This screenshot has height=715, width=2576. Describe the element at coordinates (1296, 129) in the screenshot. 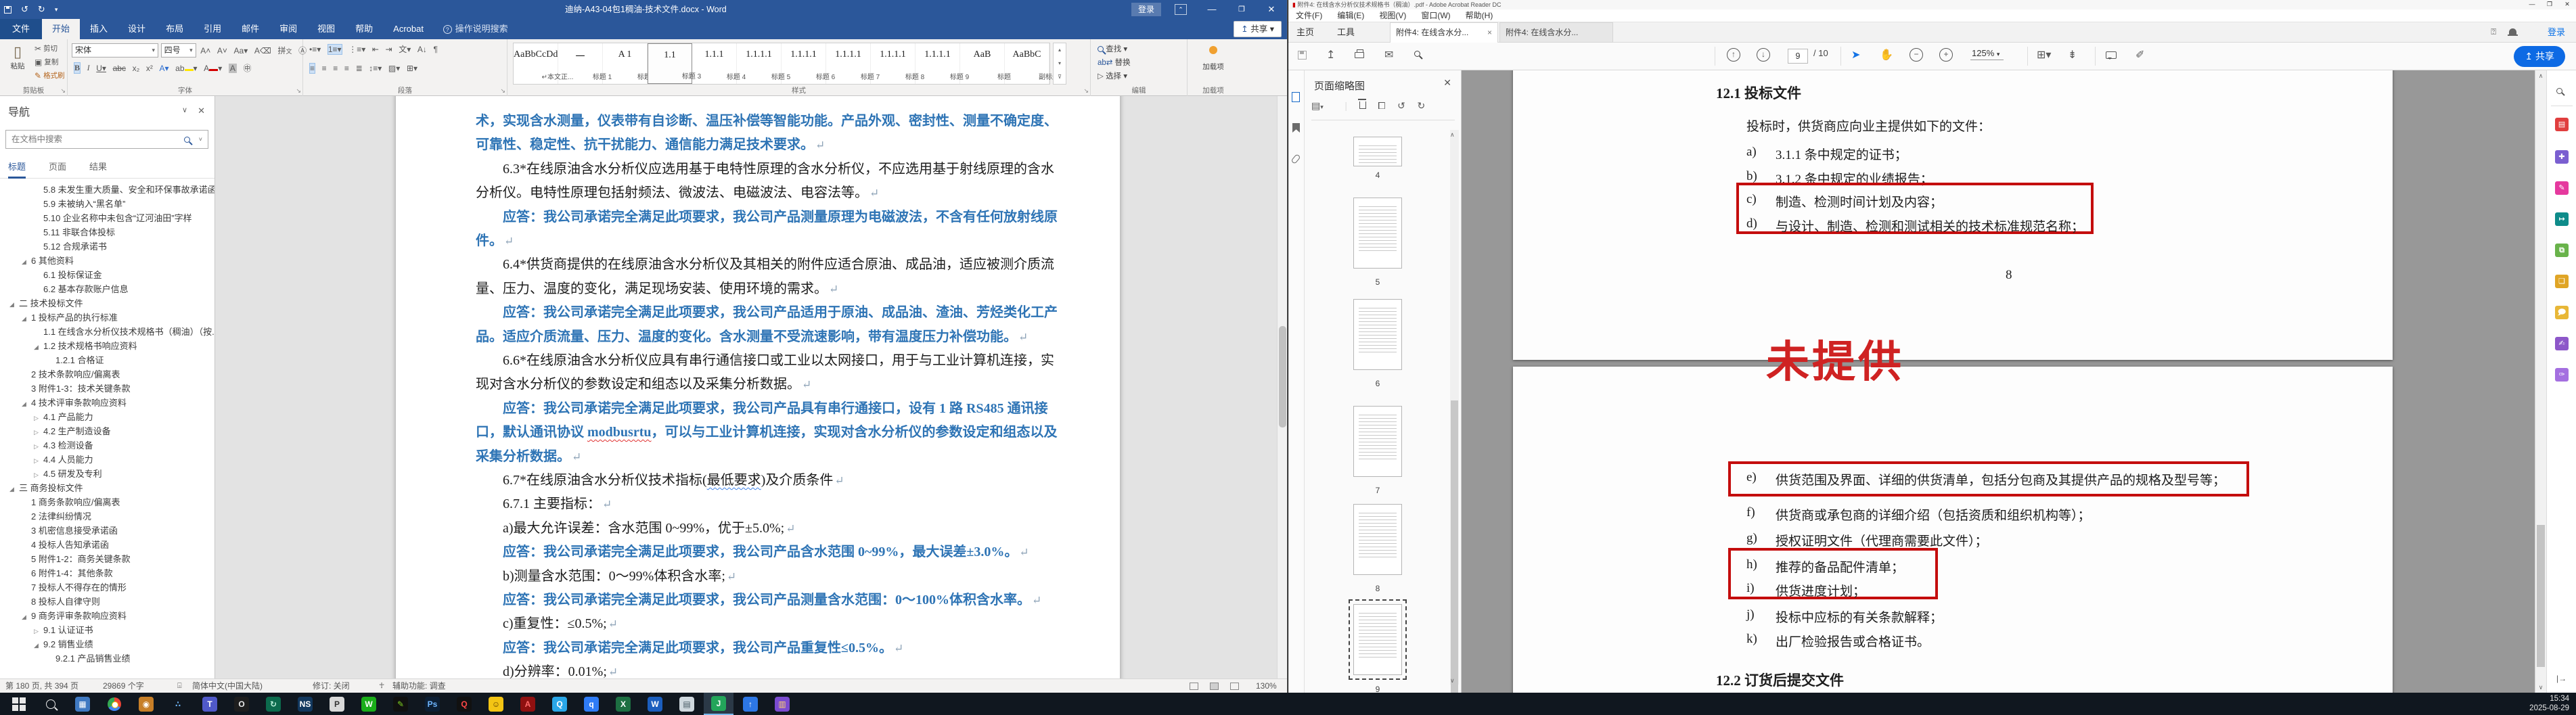

I see `bookmarks-icon` at that location.